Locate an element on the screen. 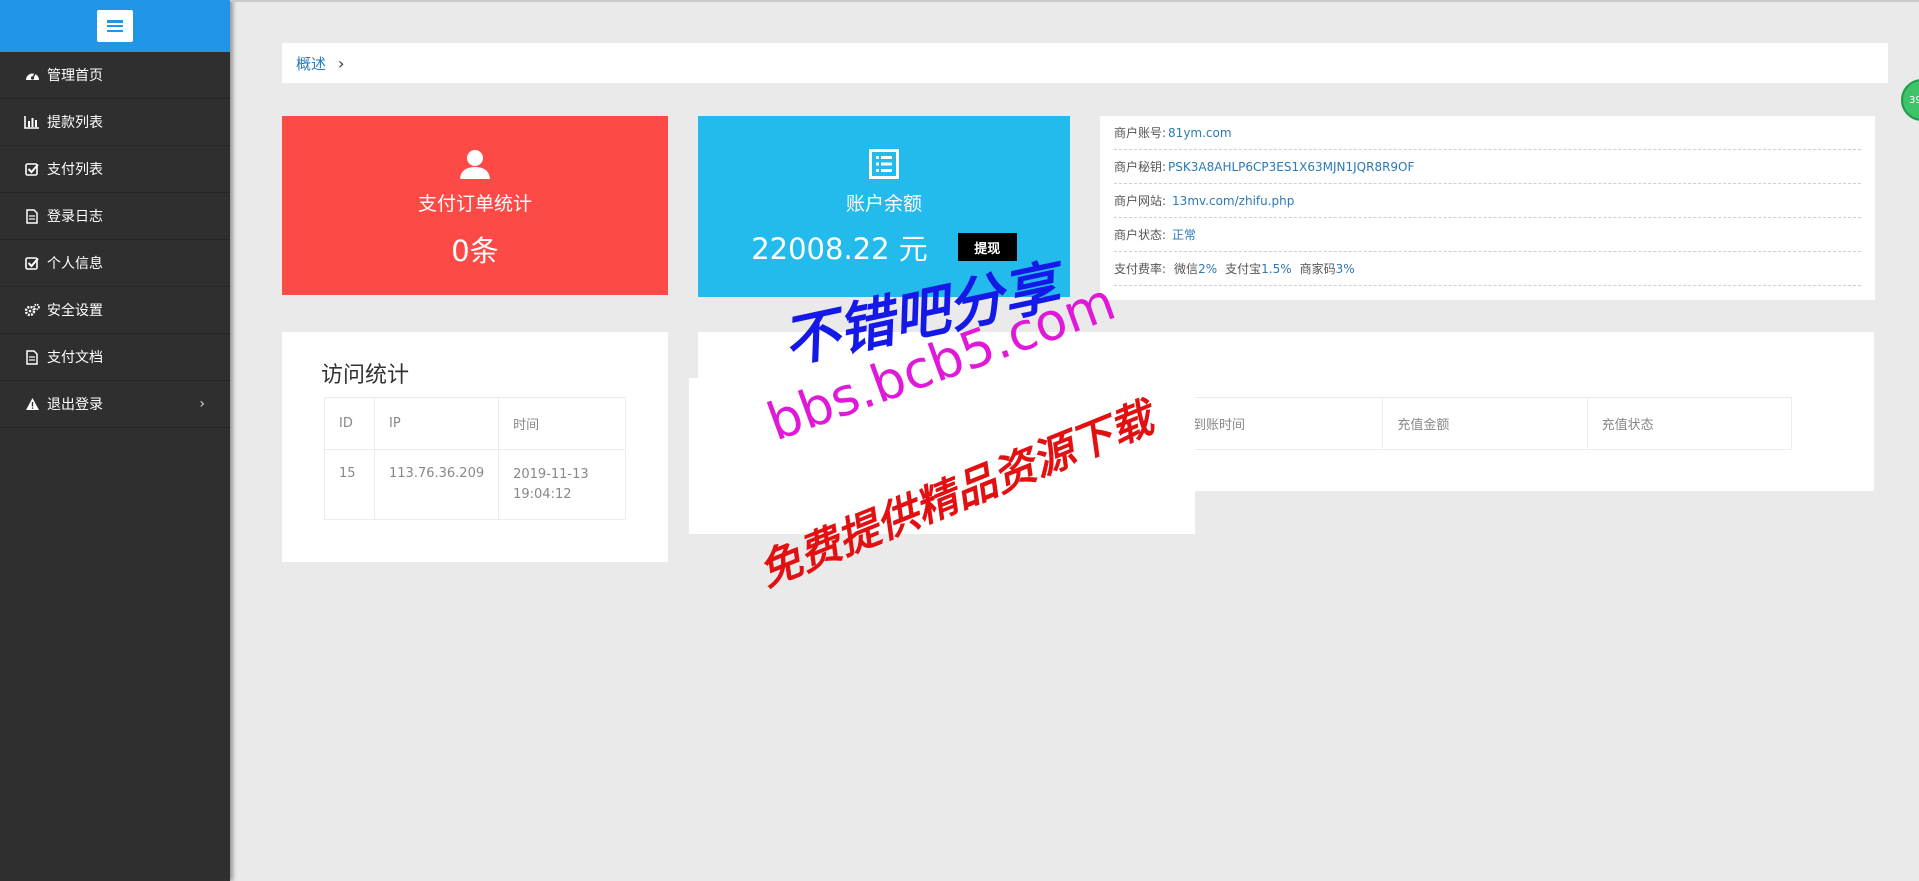 The image size is (1919, 881). menu-toggle-button is located at coordinates (115, 26).